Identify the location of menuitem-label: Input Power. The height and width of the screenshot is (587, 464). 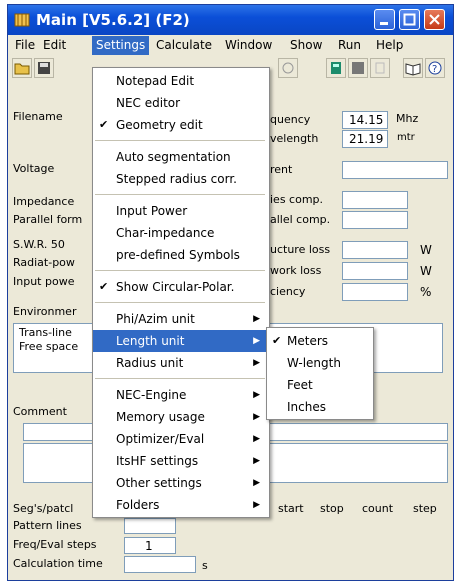
(152, 211).